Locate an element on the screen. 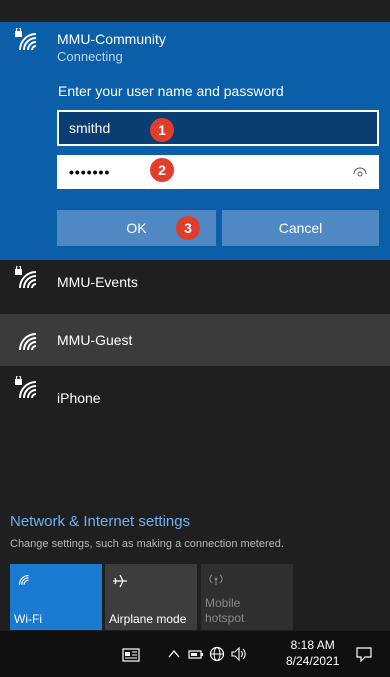 The image size is (390, 677). step-badge-2: 2 is located at coordinates (162, 170).